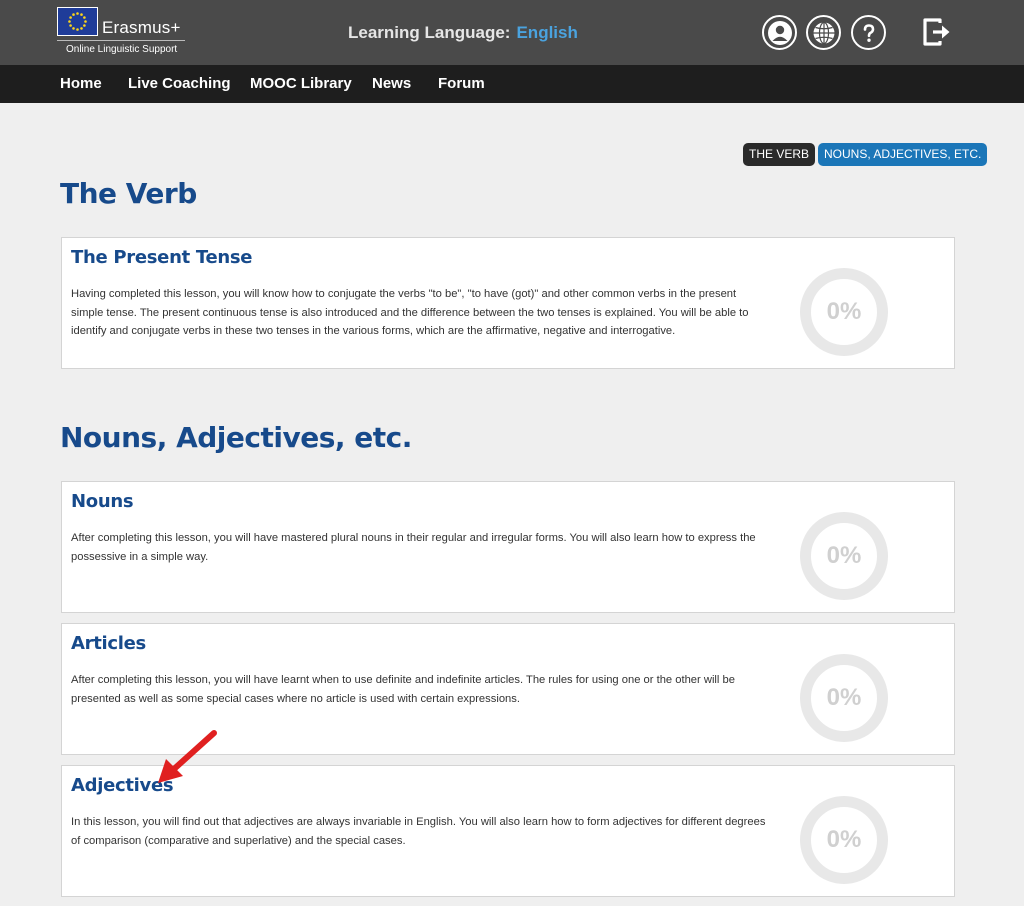  I want to click on help-icon, so click(868, 32).